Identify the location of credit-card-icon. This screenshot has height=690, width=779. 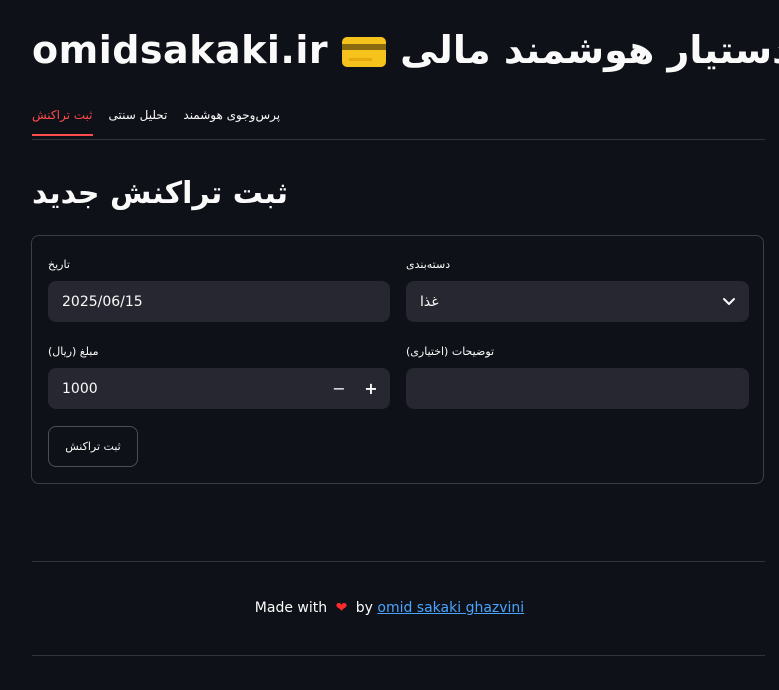
(364, 52).